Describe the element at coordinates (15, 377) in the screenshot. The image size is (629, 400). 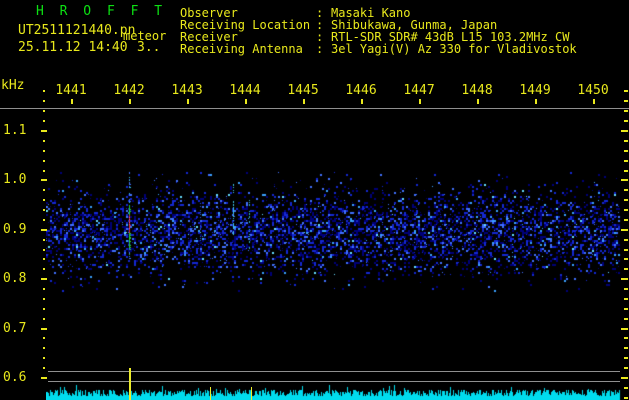
I see `y-axis-label: 0.6` at that location.